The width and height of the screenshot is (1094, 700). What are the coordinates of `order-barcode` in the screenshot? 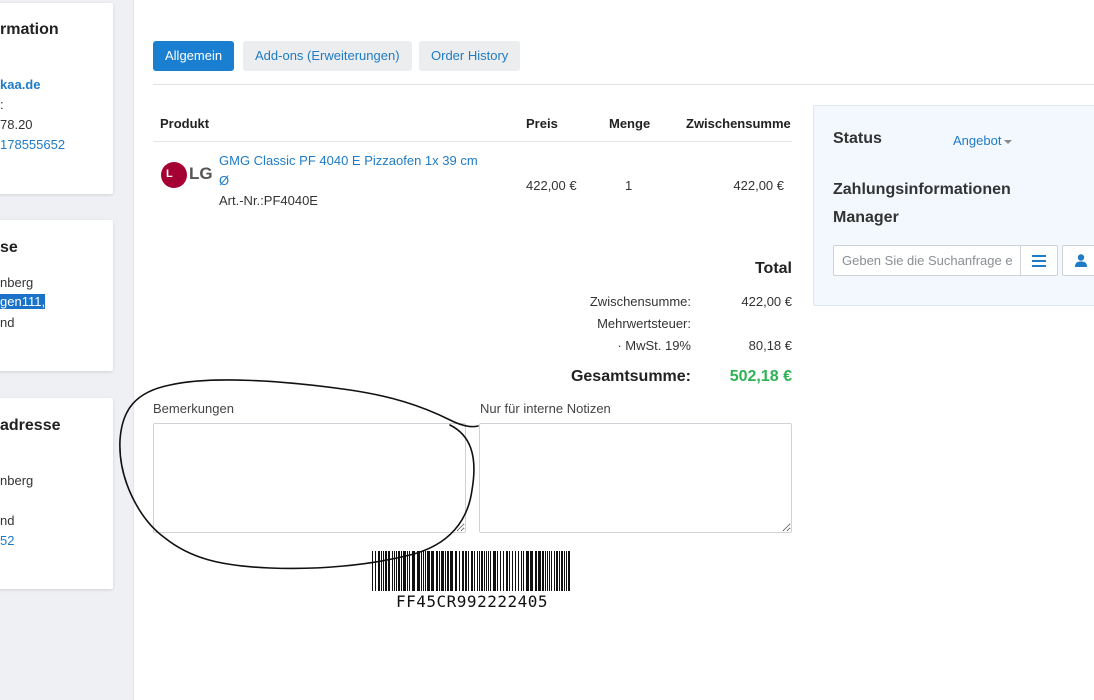 It's located at (471, 571).